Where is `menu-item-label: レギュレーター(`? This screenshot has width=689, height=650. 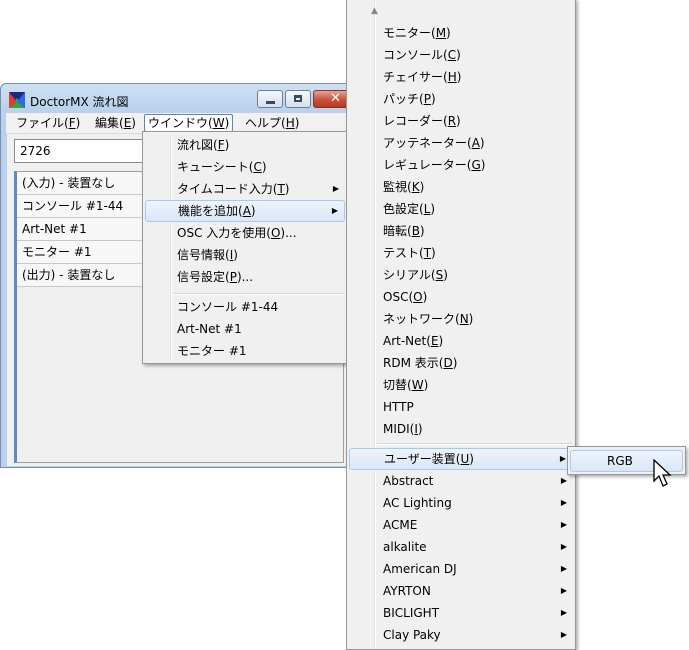
menu-item-label: レギュレーター( is located at coordinates (427, 165).